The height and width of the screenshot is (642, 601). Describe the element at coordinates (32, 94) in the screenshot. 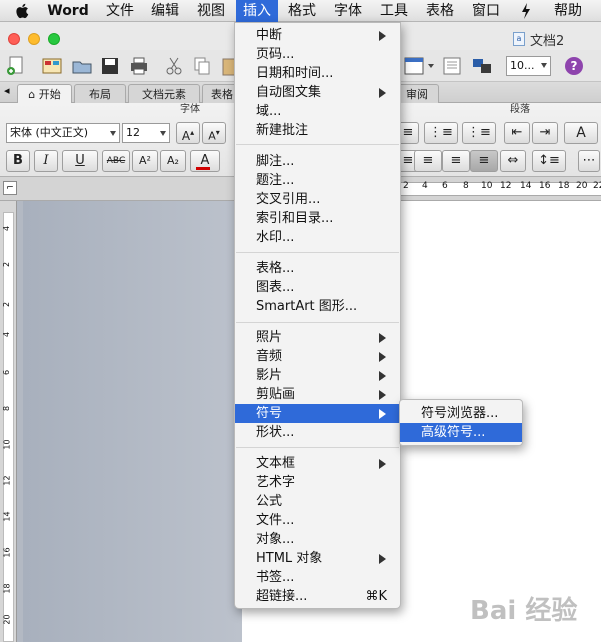

I see `home-icon: ⌂` at that location.